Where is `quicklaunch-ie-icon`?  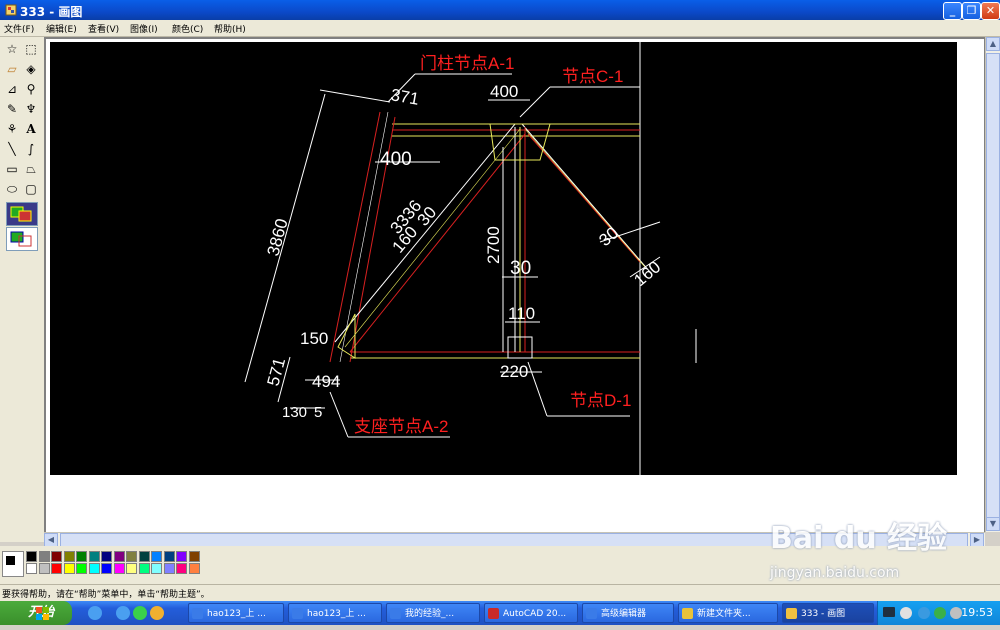 quicklaunch-ie-icon is located at coordinates (123, 613).